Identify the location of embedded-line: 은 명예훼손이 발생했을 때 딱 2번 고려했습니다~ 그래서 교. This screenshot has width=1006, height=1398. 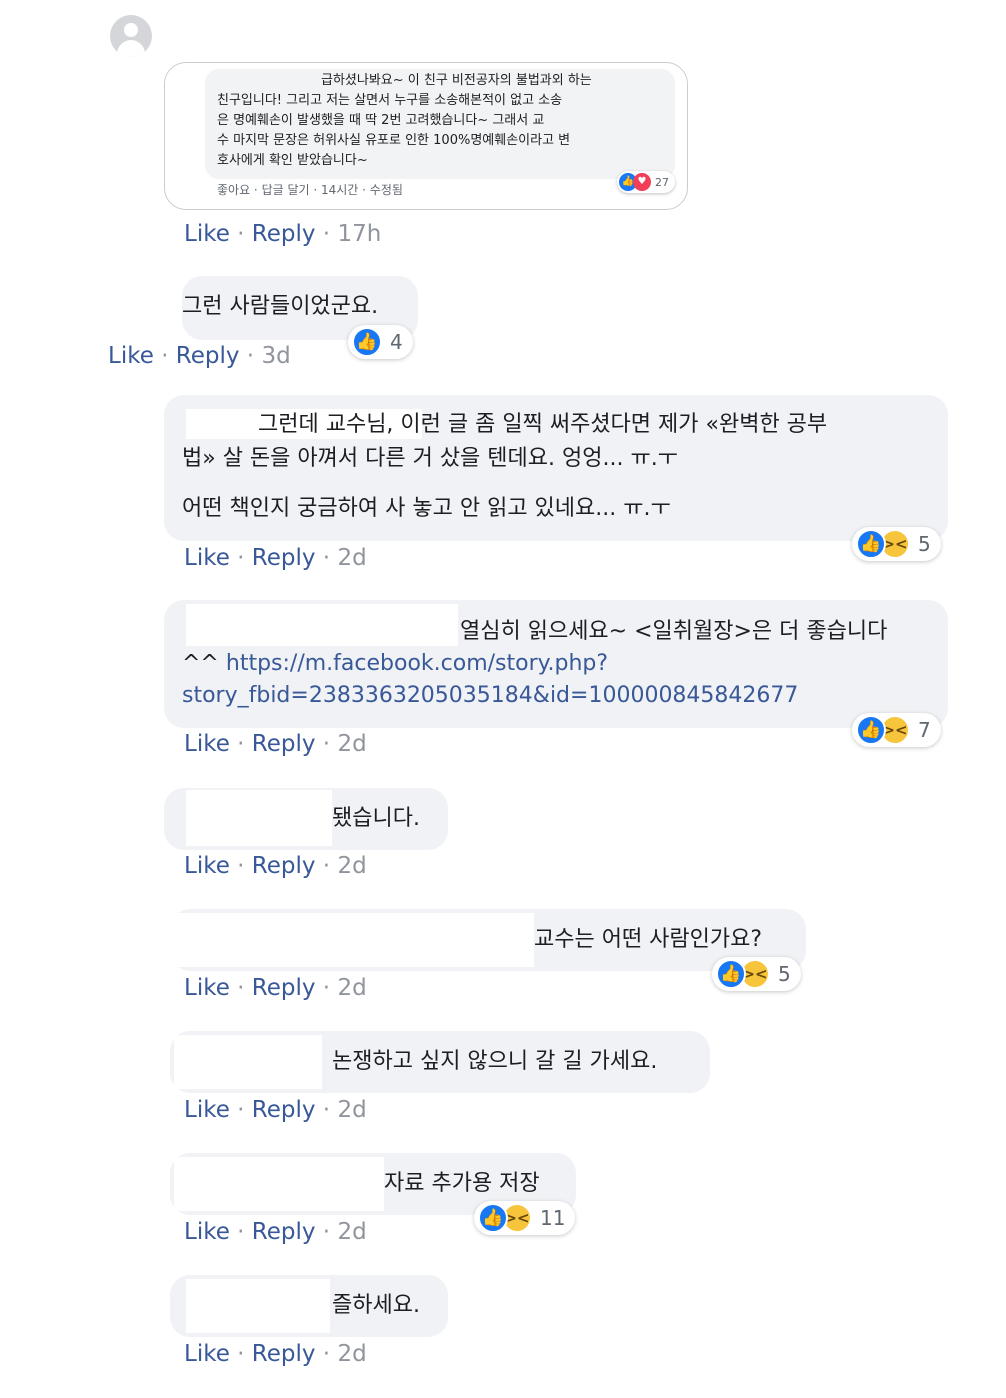
(381, 120).